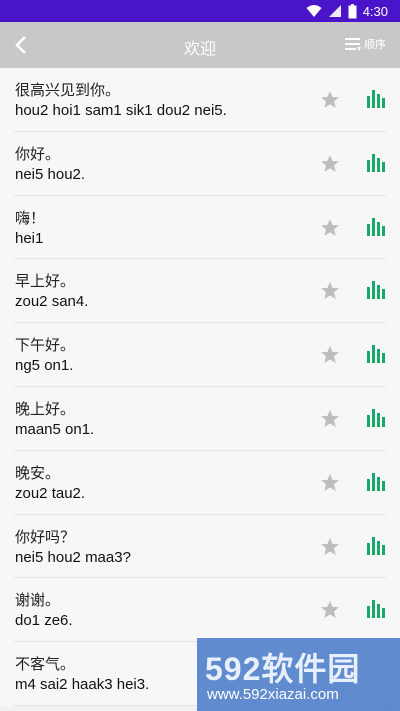  Describe the element at coordinates (314, 11) in the screenshot. I see `wifi-icon` at that location.